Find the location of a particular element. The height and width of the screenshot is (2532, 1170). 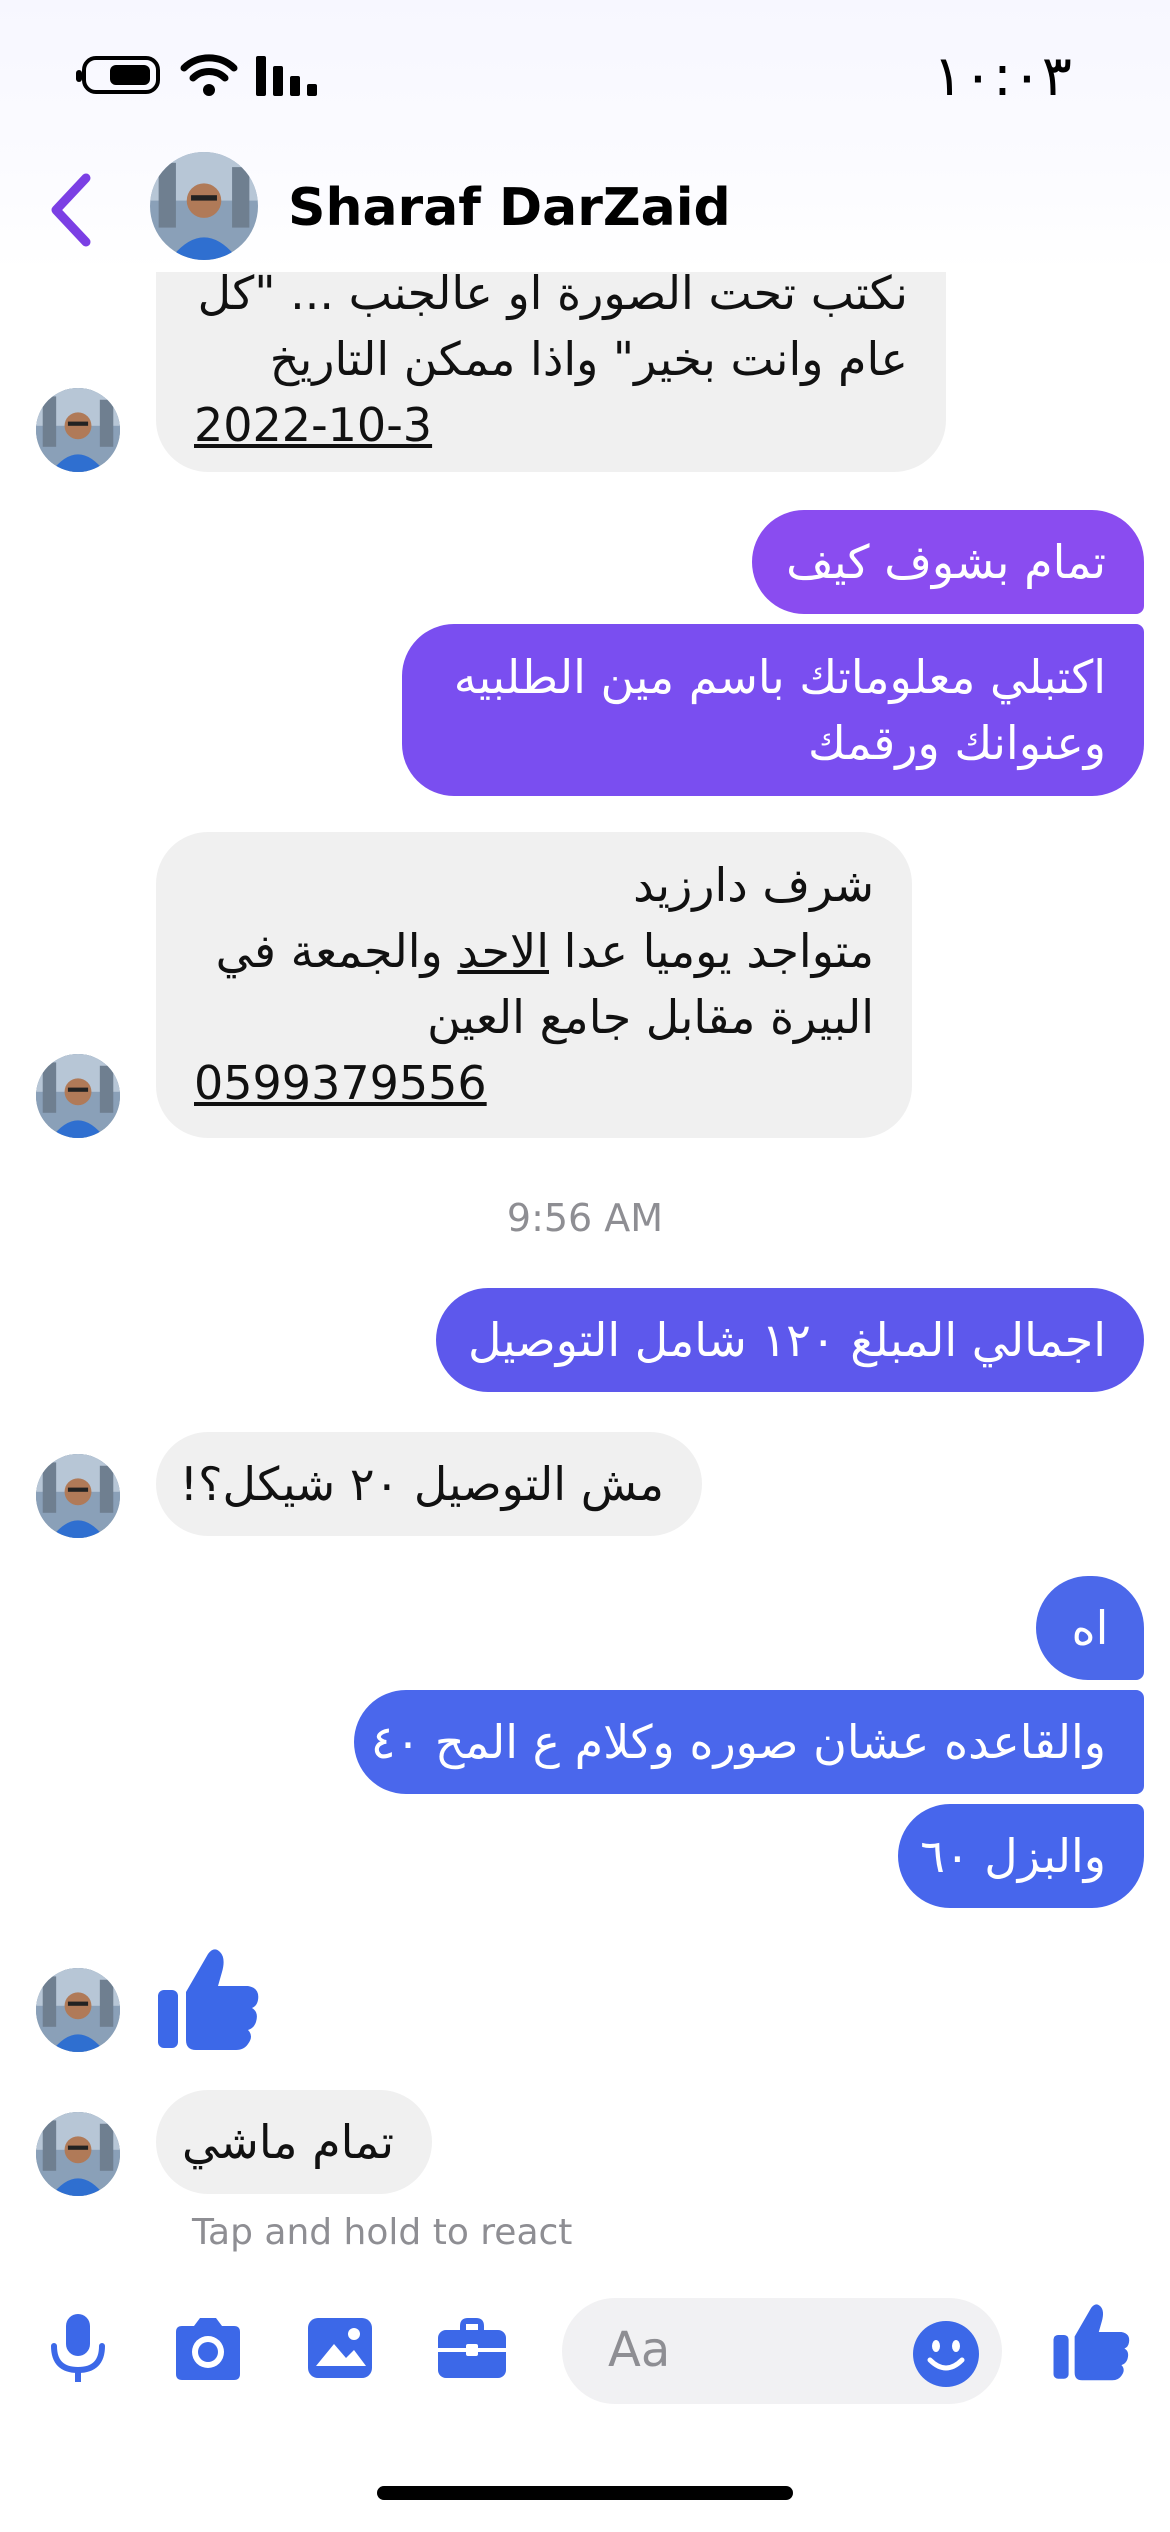

received-message-bubble: تمام ماشي is located at coordinates (294, 2142).